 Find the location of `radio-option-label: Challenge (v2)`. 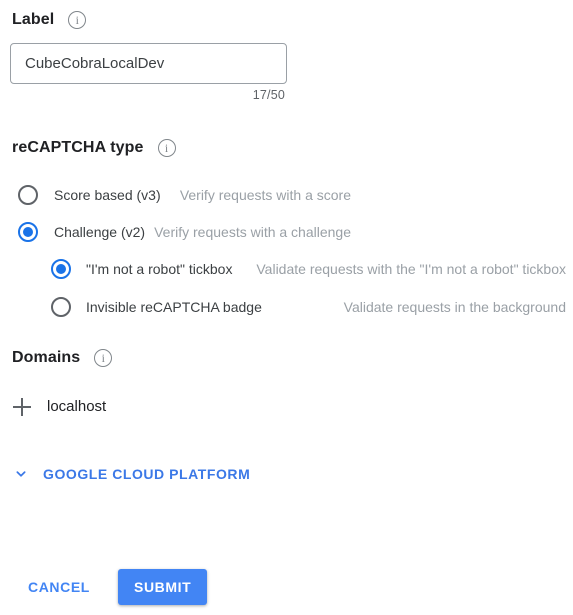

radio-option-label: Challenge (v2) is located at coordinates (100, 231).